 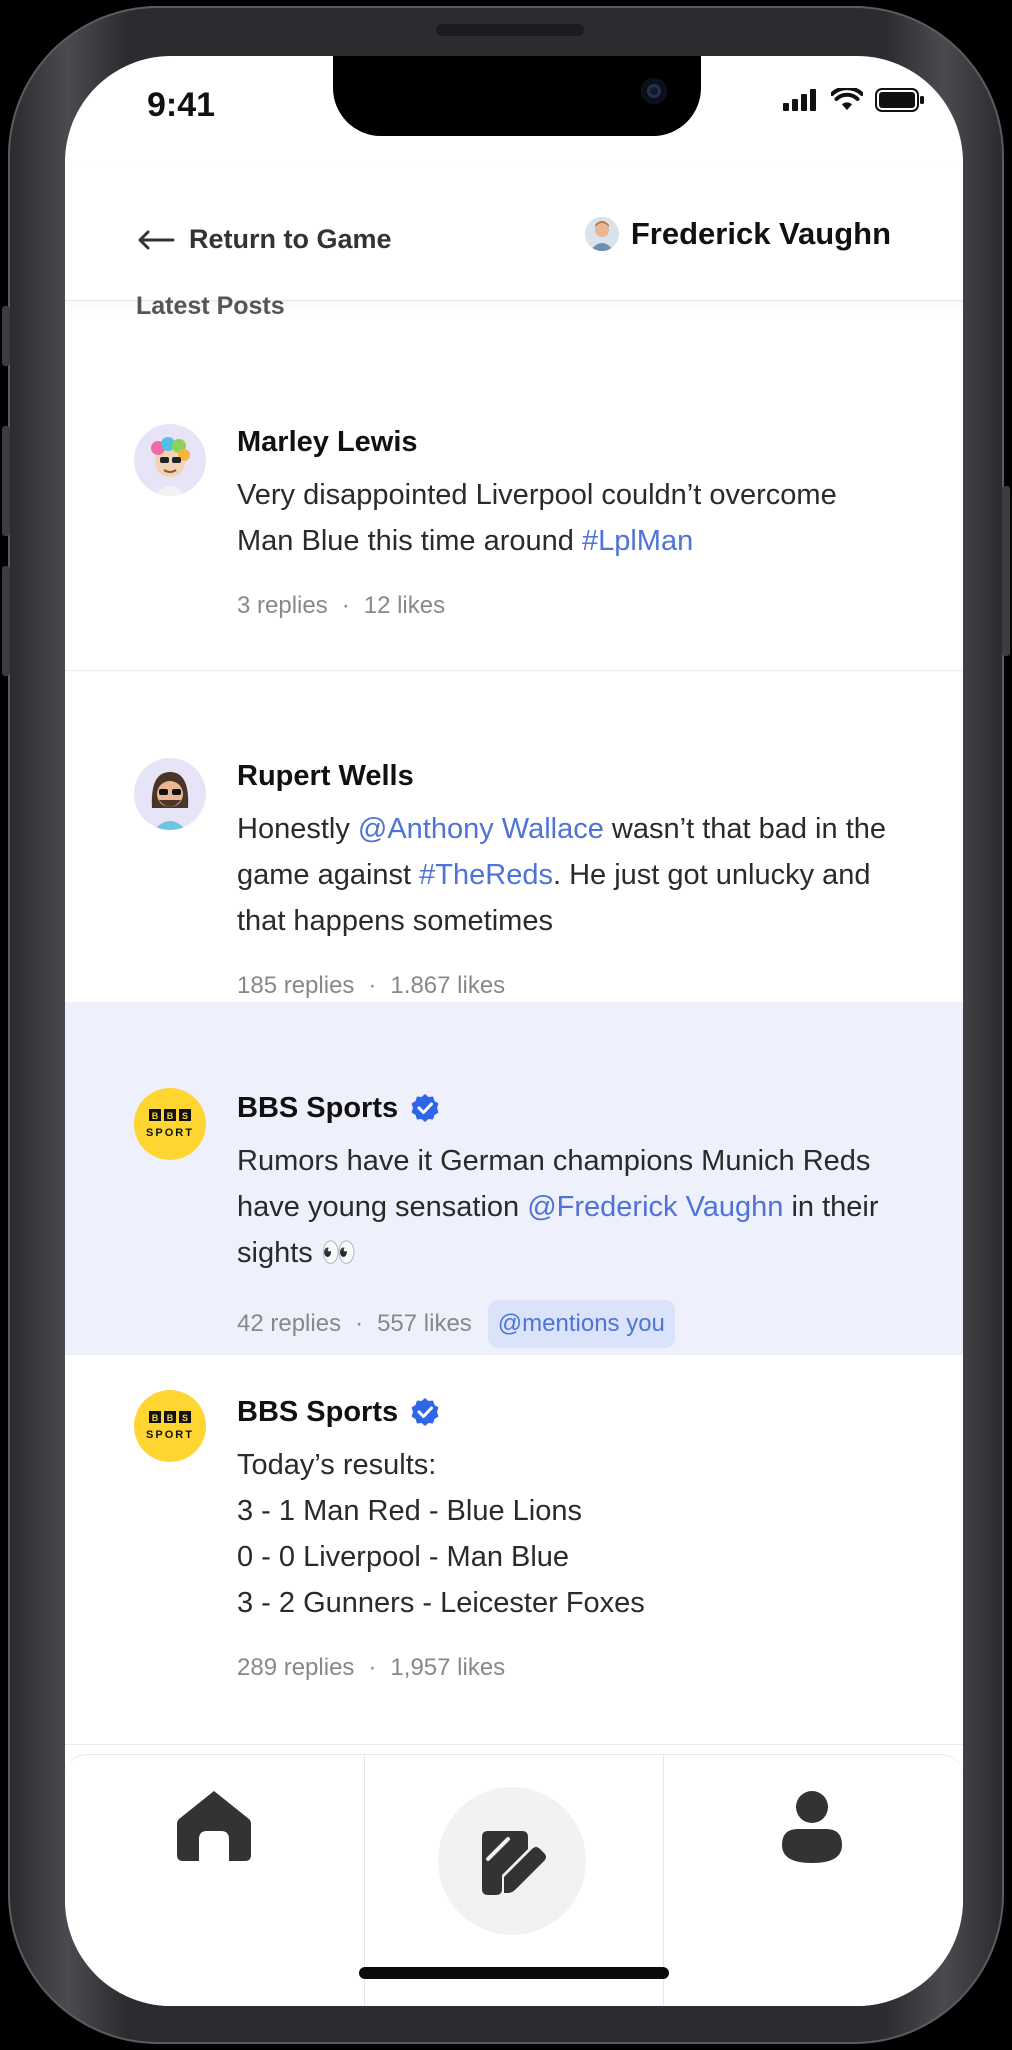 What do you see at coordinates (282, 606) in the screenshot?
I see `replies-count: 3 replies` at bounding box center [282, 606].